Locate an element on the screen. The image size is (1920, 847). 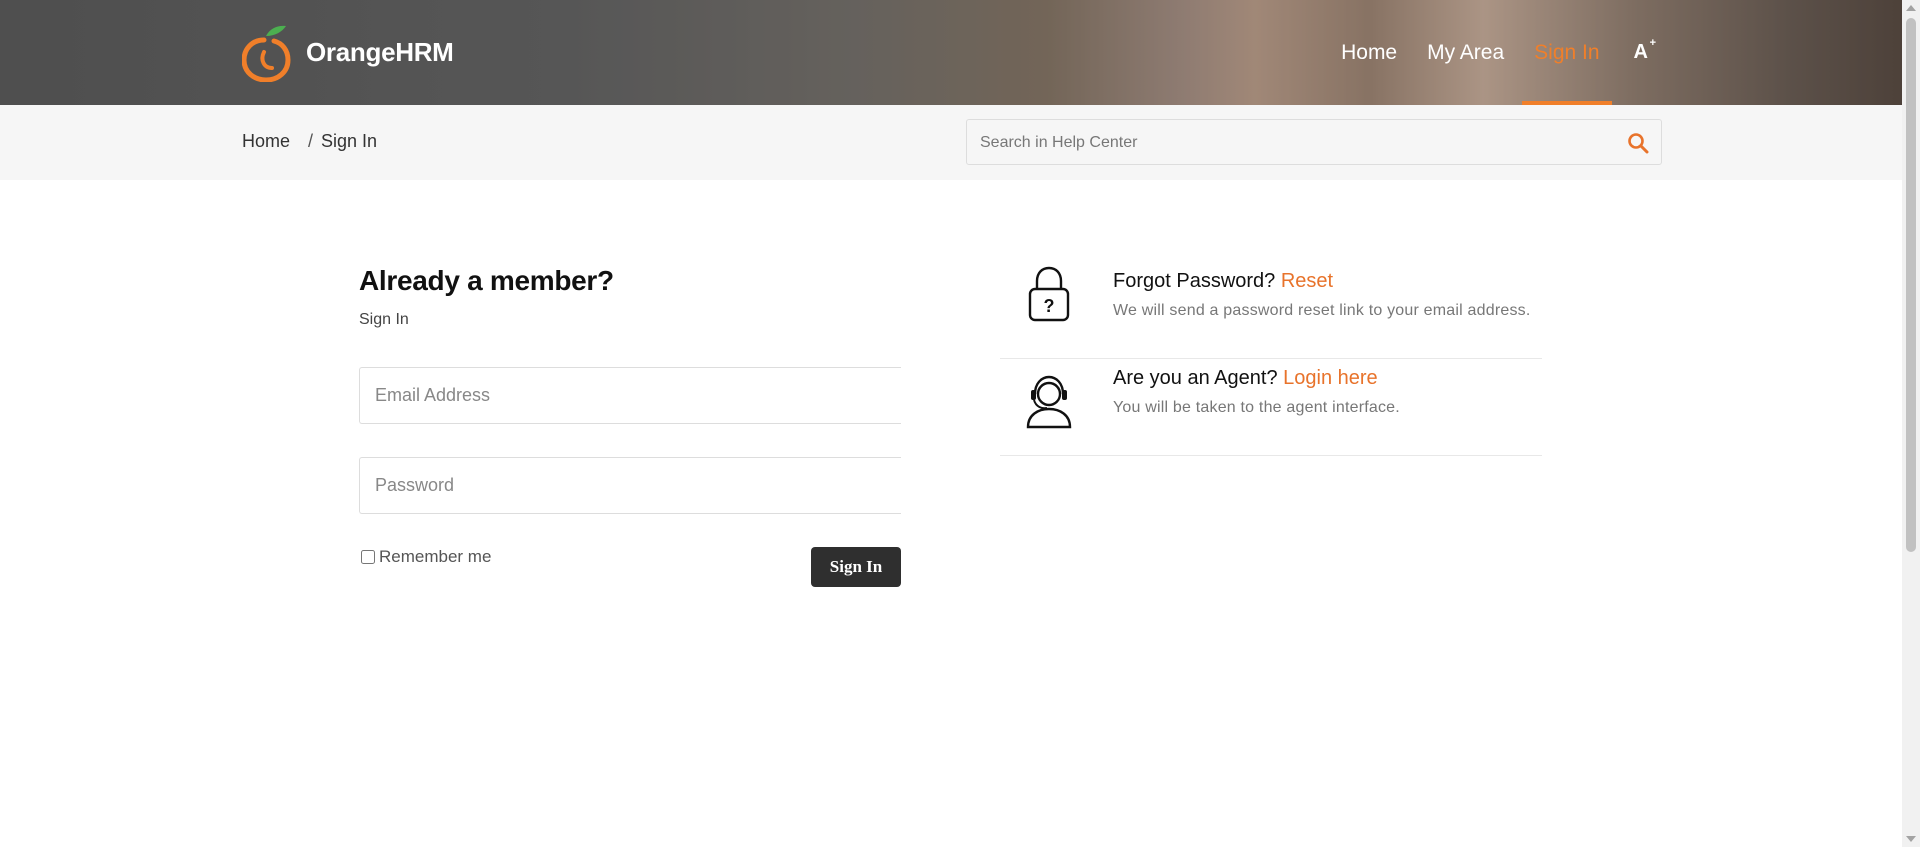
form-subtitle: Sign In is located at coordinates (384, 319).